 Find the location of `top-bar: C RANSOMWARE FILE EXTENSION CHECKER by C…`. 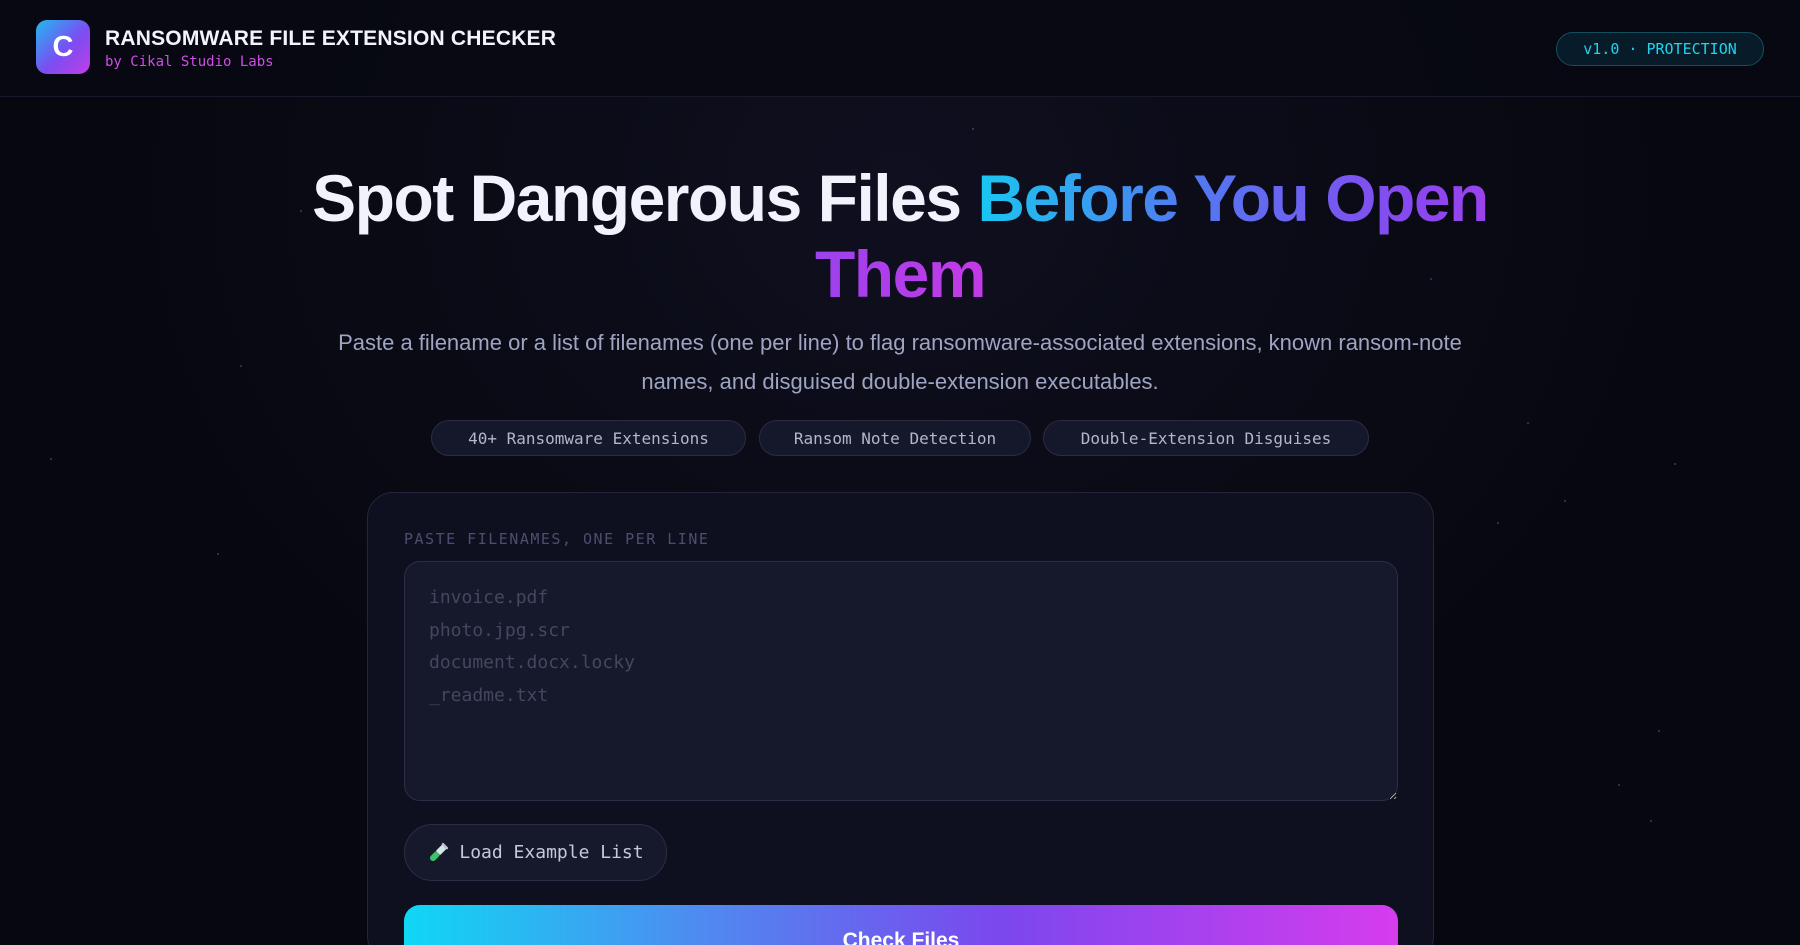

top-bar: C RANSOMWARE FILE EXTENSION CHECKER by C… is located at coordinates (900, 48).